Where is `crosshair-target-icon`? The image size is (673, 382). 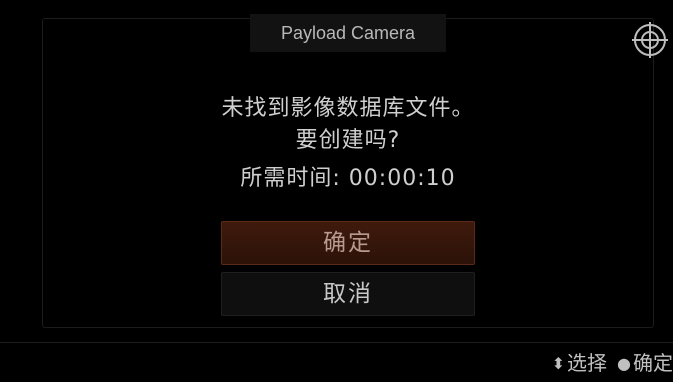 crosshair-target-icon is located at coordinates (650, 40).